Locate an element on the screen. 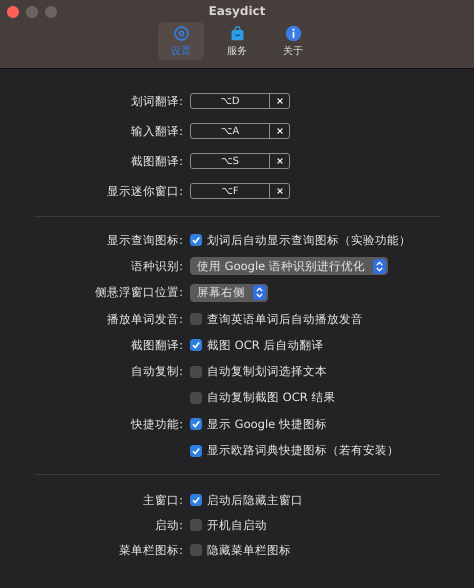 This screenshot has height=588, width=474. checkbox-label: 自动复制划词选择文本 is located at coordinates (267, 372).